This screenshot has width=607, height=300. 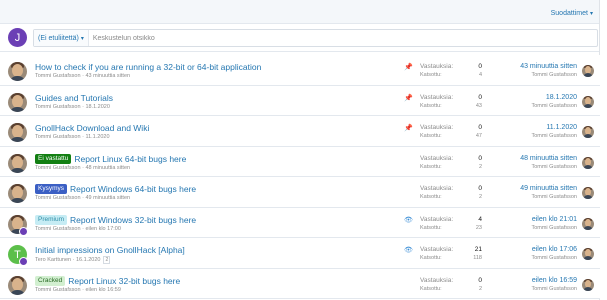 I want to click on thread-meta: Tommi Gustafsson · eilen klo 16:59, so click(x=78, y=290).